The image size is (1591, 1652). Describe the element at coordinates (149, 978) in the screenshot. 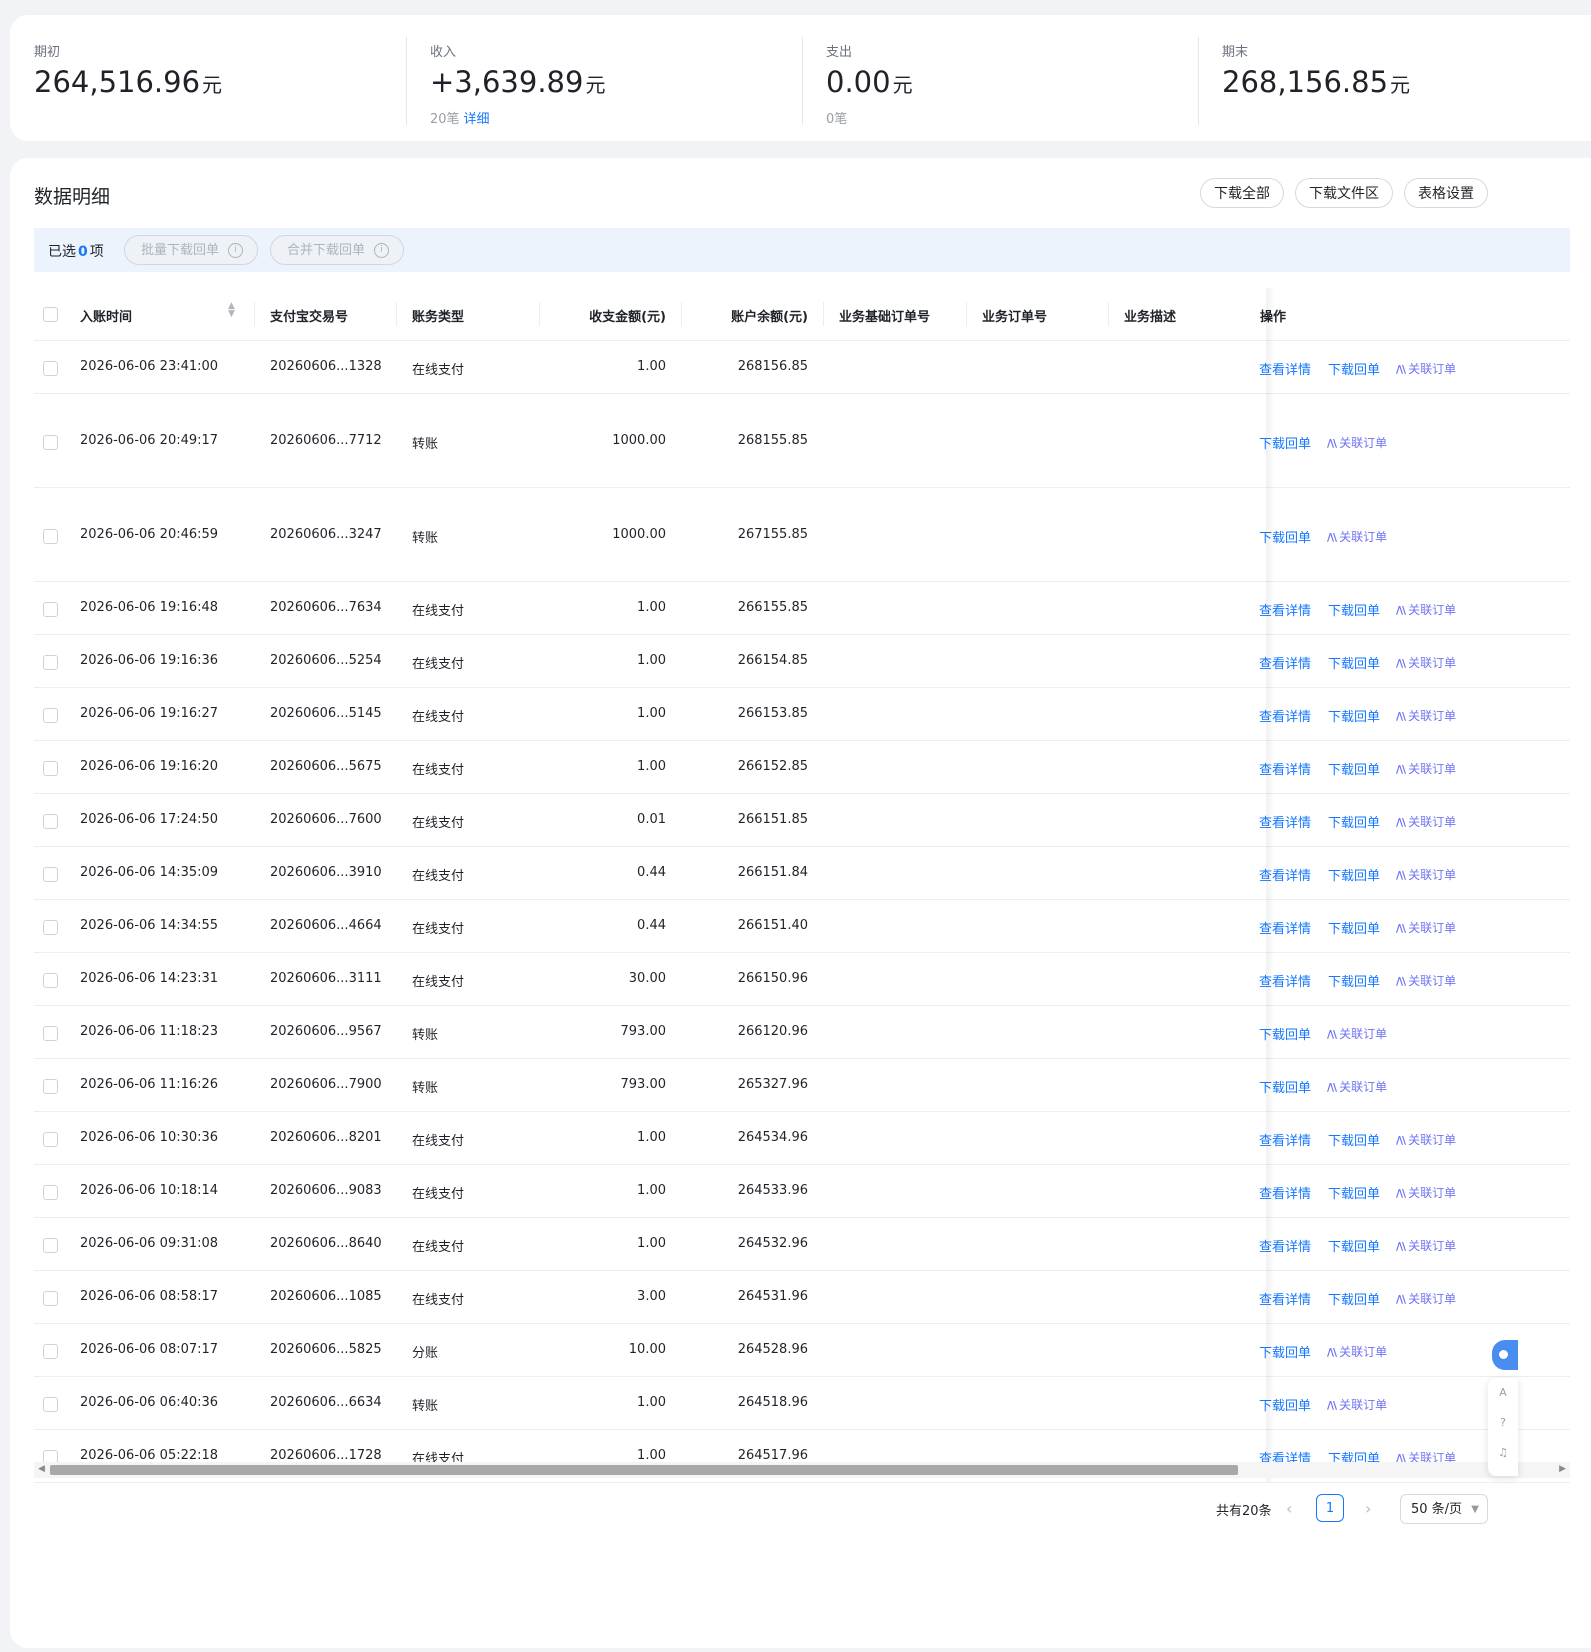

I see `cell-time: 2026-06-06 14:23:31` at that location.